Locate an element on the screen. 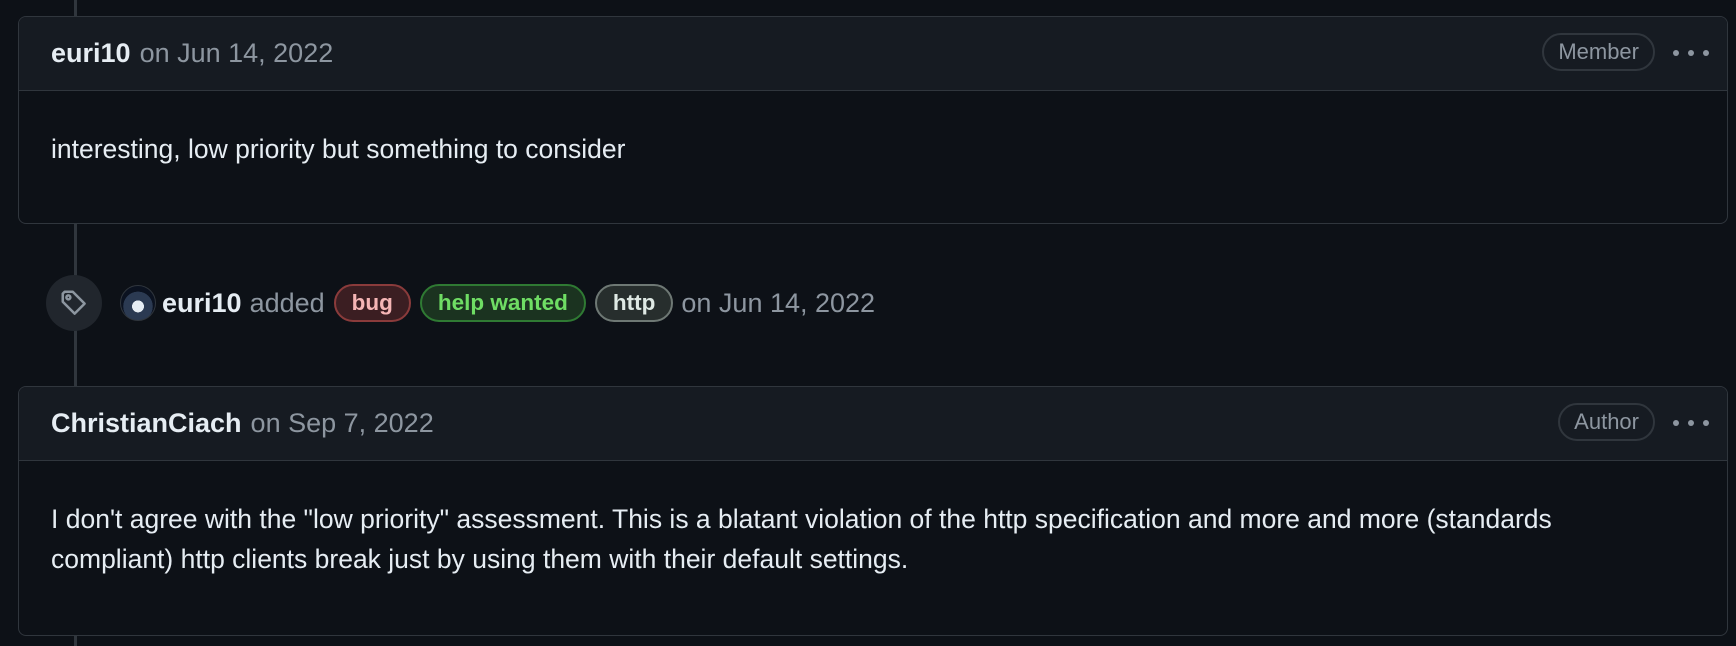 The height and width of the screenshot is (646, 1736). timeline-line-top is located at coordinates (75, 8).